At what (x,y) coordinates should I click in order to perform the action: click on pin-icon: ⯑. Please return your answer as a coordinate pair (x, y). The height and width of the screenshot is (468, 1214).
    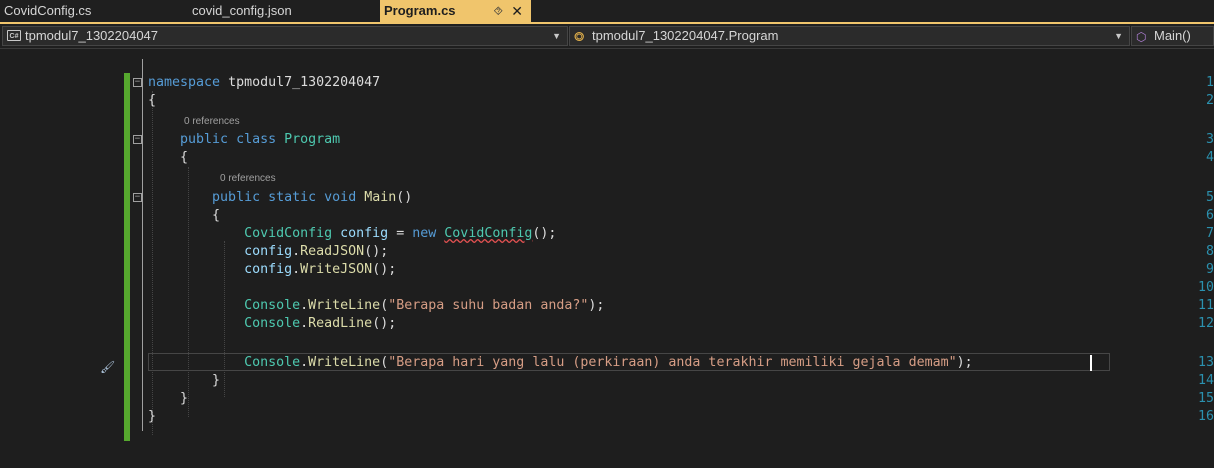
    Looking at the image, I should click on (498, 11).